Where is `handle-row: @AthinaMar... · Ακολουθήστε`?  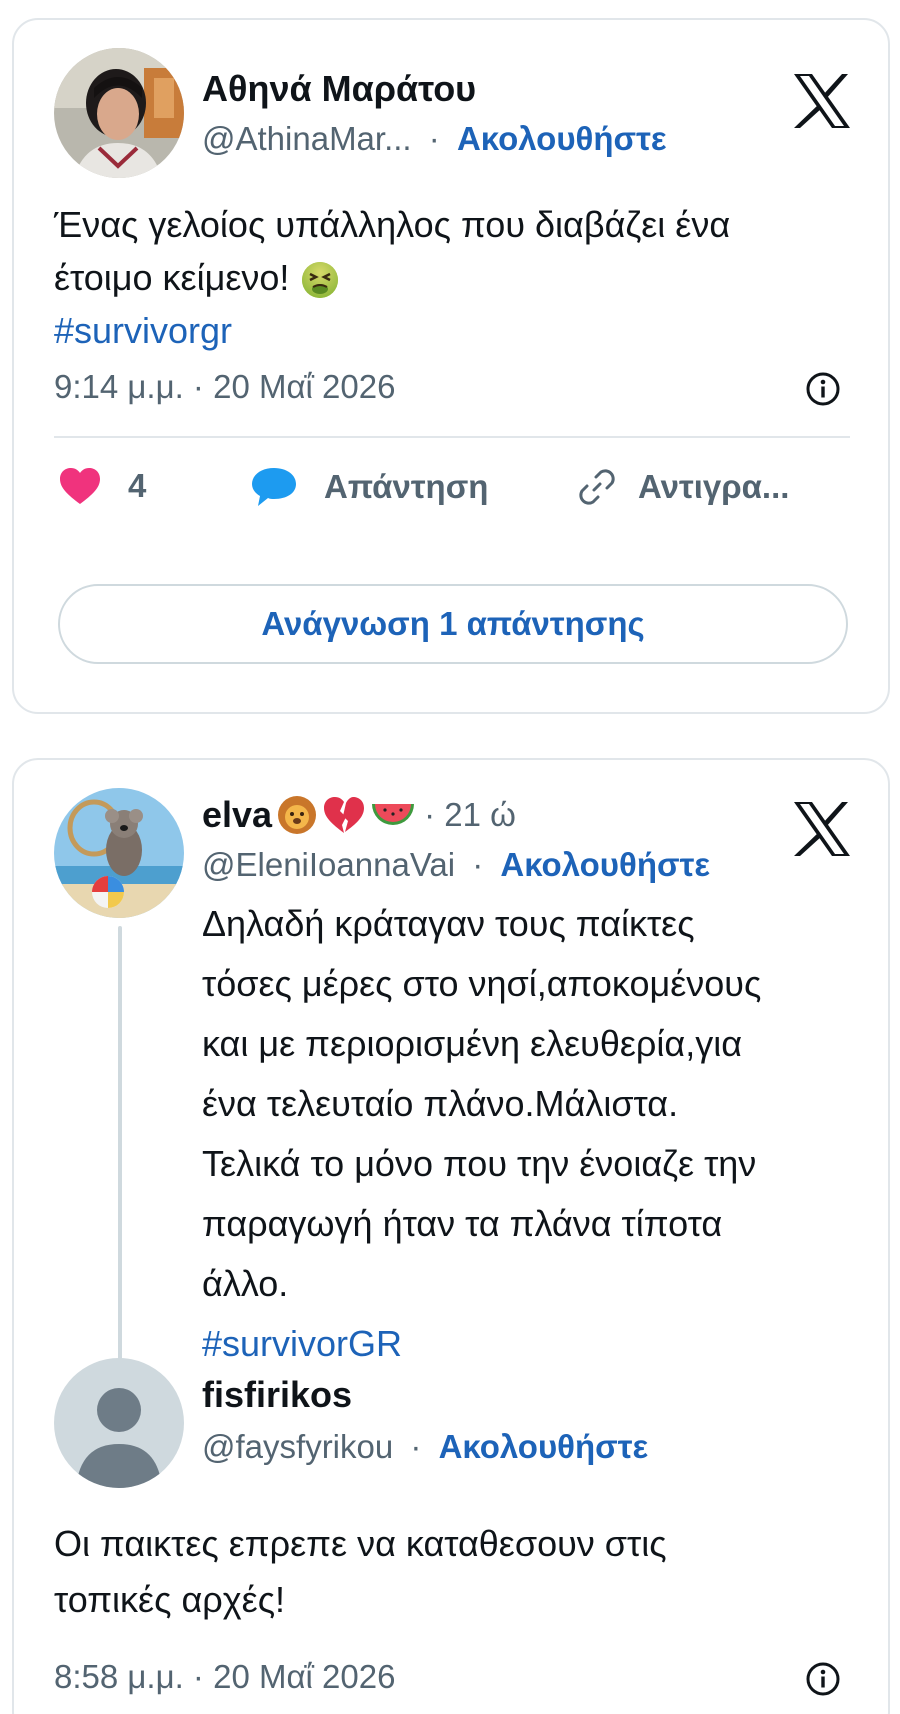 handle-row: @AthinaMar... · Ακολουθήστε is located at coordinates (434, 139).